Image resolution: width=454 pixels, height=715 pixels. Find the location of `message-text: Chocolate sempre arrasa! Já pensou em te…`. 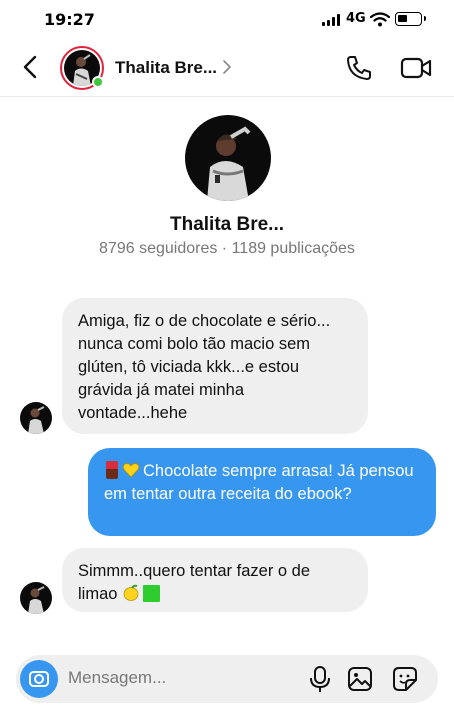

message-text: Chocolate sempre arrasa! Já pensou em te… is located at coordinates (259, 482).